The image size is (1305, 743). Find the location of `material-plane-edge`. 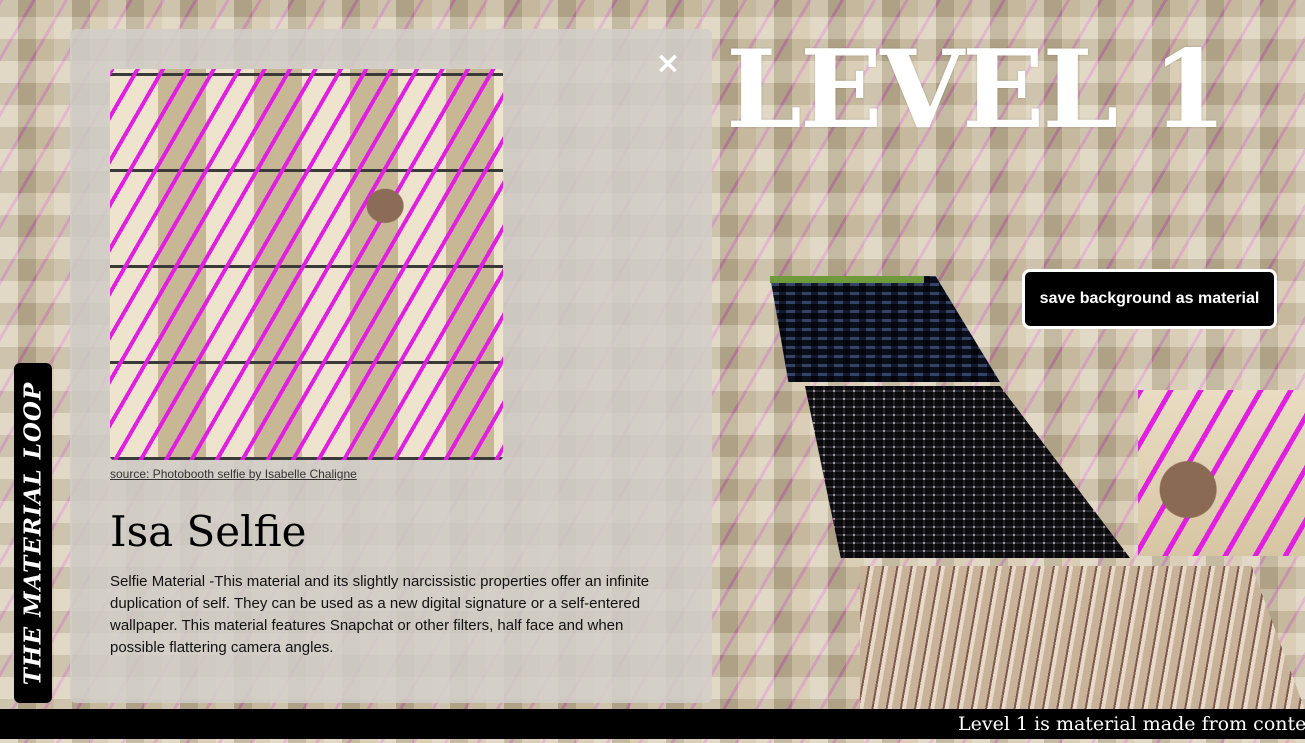

material-plane-edge is located at coordinates (847, 279).